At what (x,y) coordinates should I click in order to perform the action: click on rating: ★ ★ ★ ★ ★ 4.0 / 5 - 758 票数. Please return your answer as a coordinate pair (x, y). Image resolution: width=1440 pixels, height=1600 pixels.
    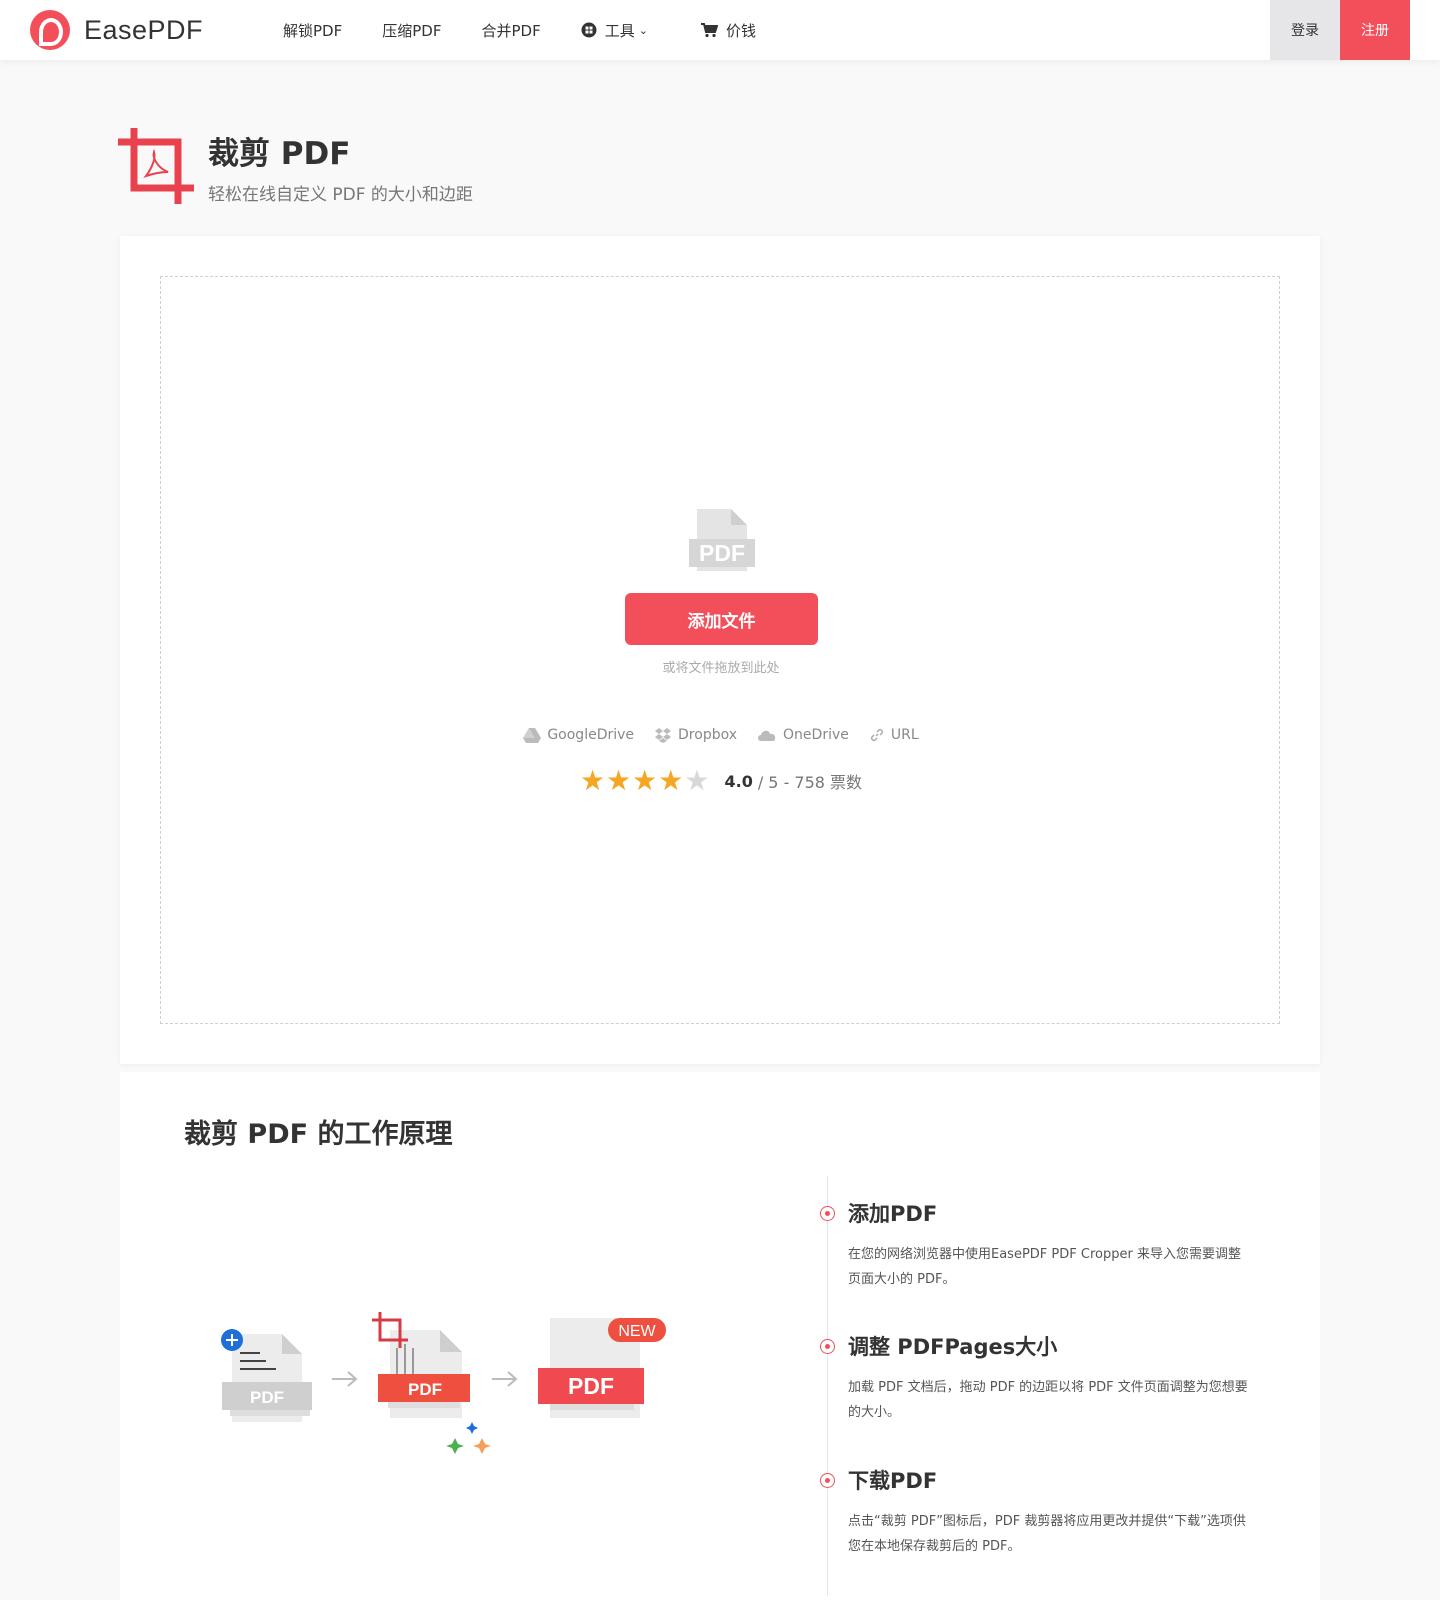
    Looking at the image, I should click on (721, 781).